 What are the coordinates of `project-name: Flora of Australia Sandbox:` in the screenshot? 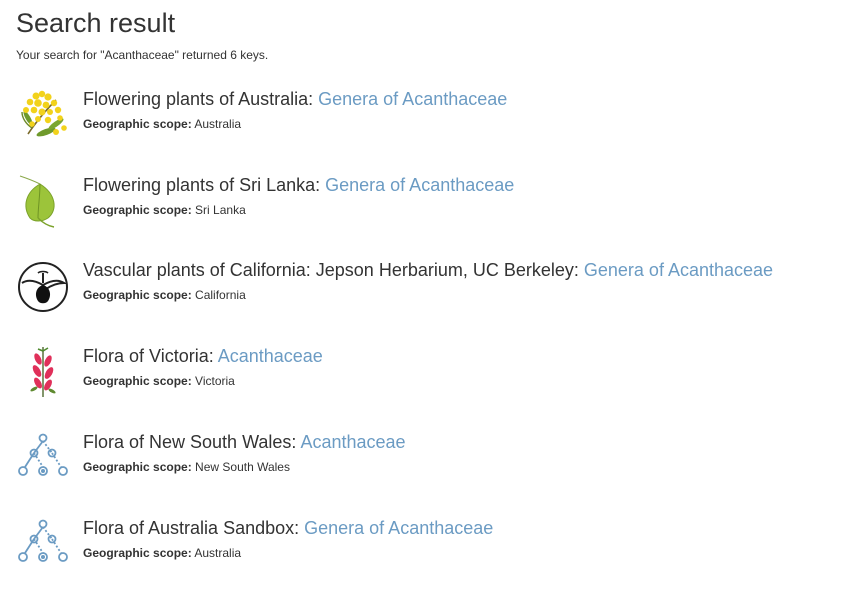 It's located at (194, 528).